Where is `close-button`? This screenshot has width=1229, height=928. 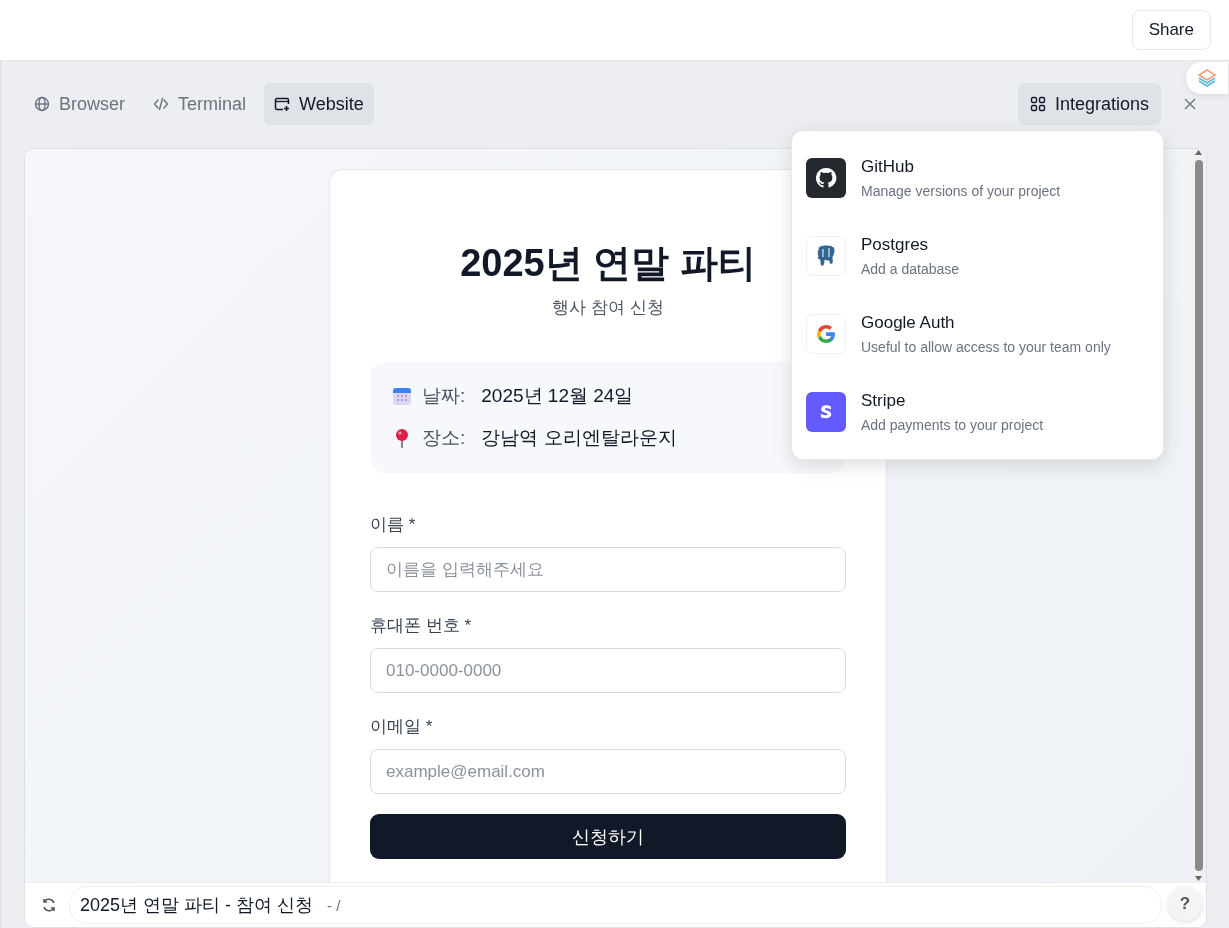
close-button is located at coordinates (1190, 104).